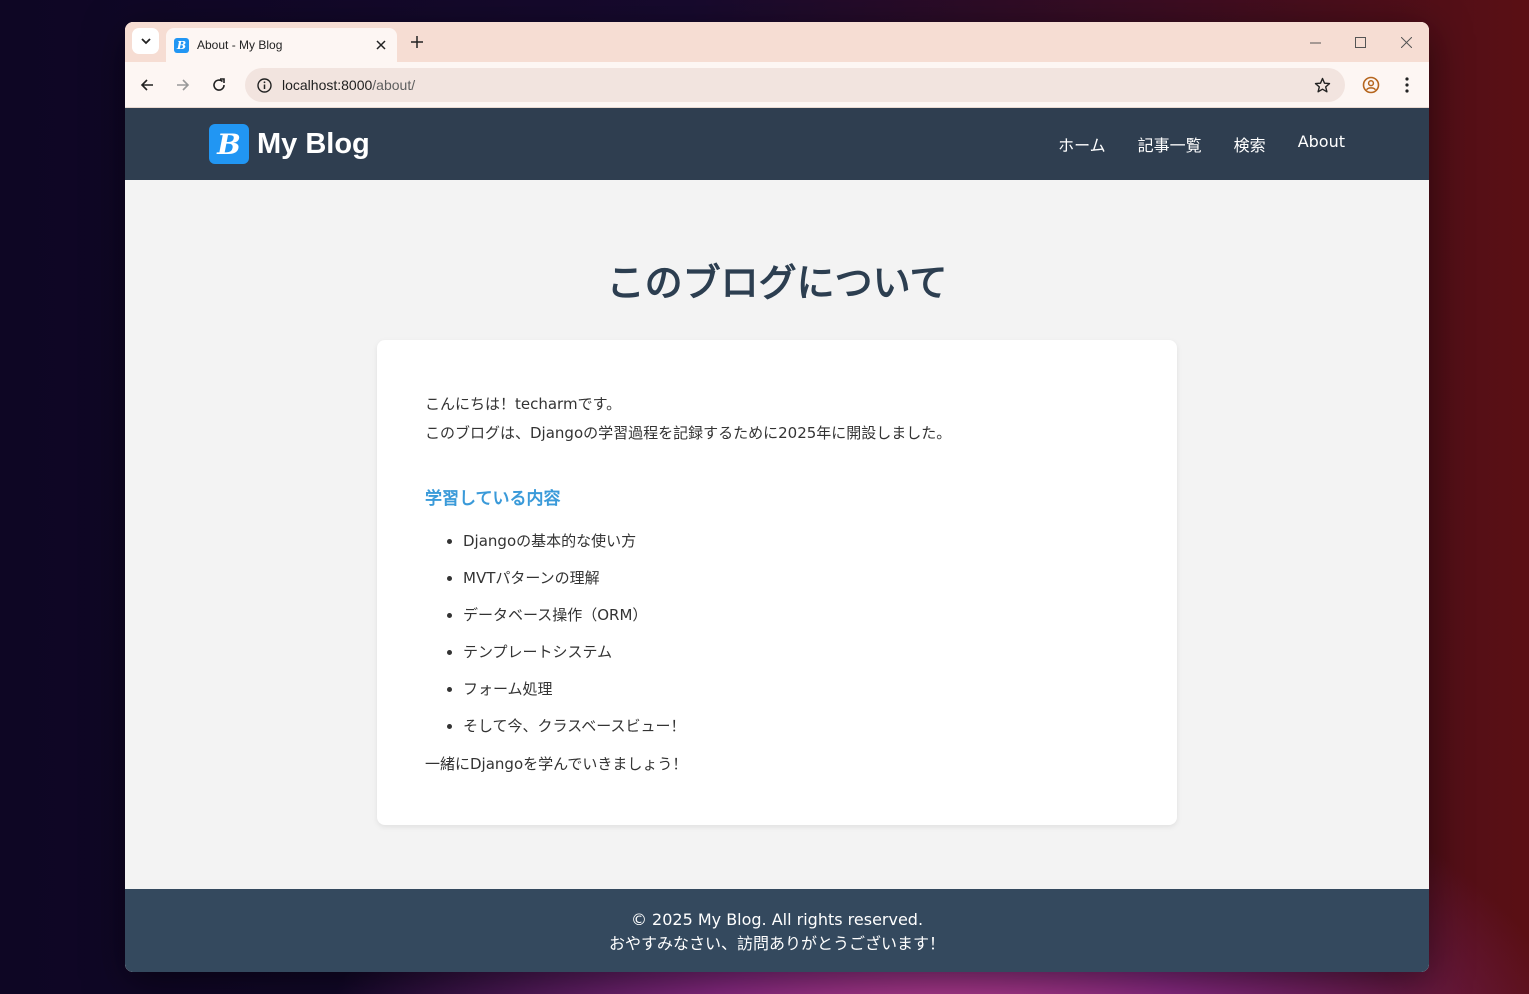 The width and height of the screenshot is (1529, 994). I want to click on tab-search-icon, so click(145, 41).